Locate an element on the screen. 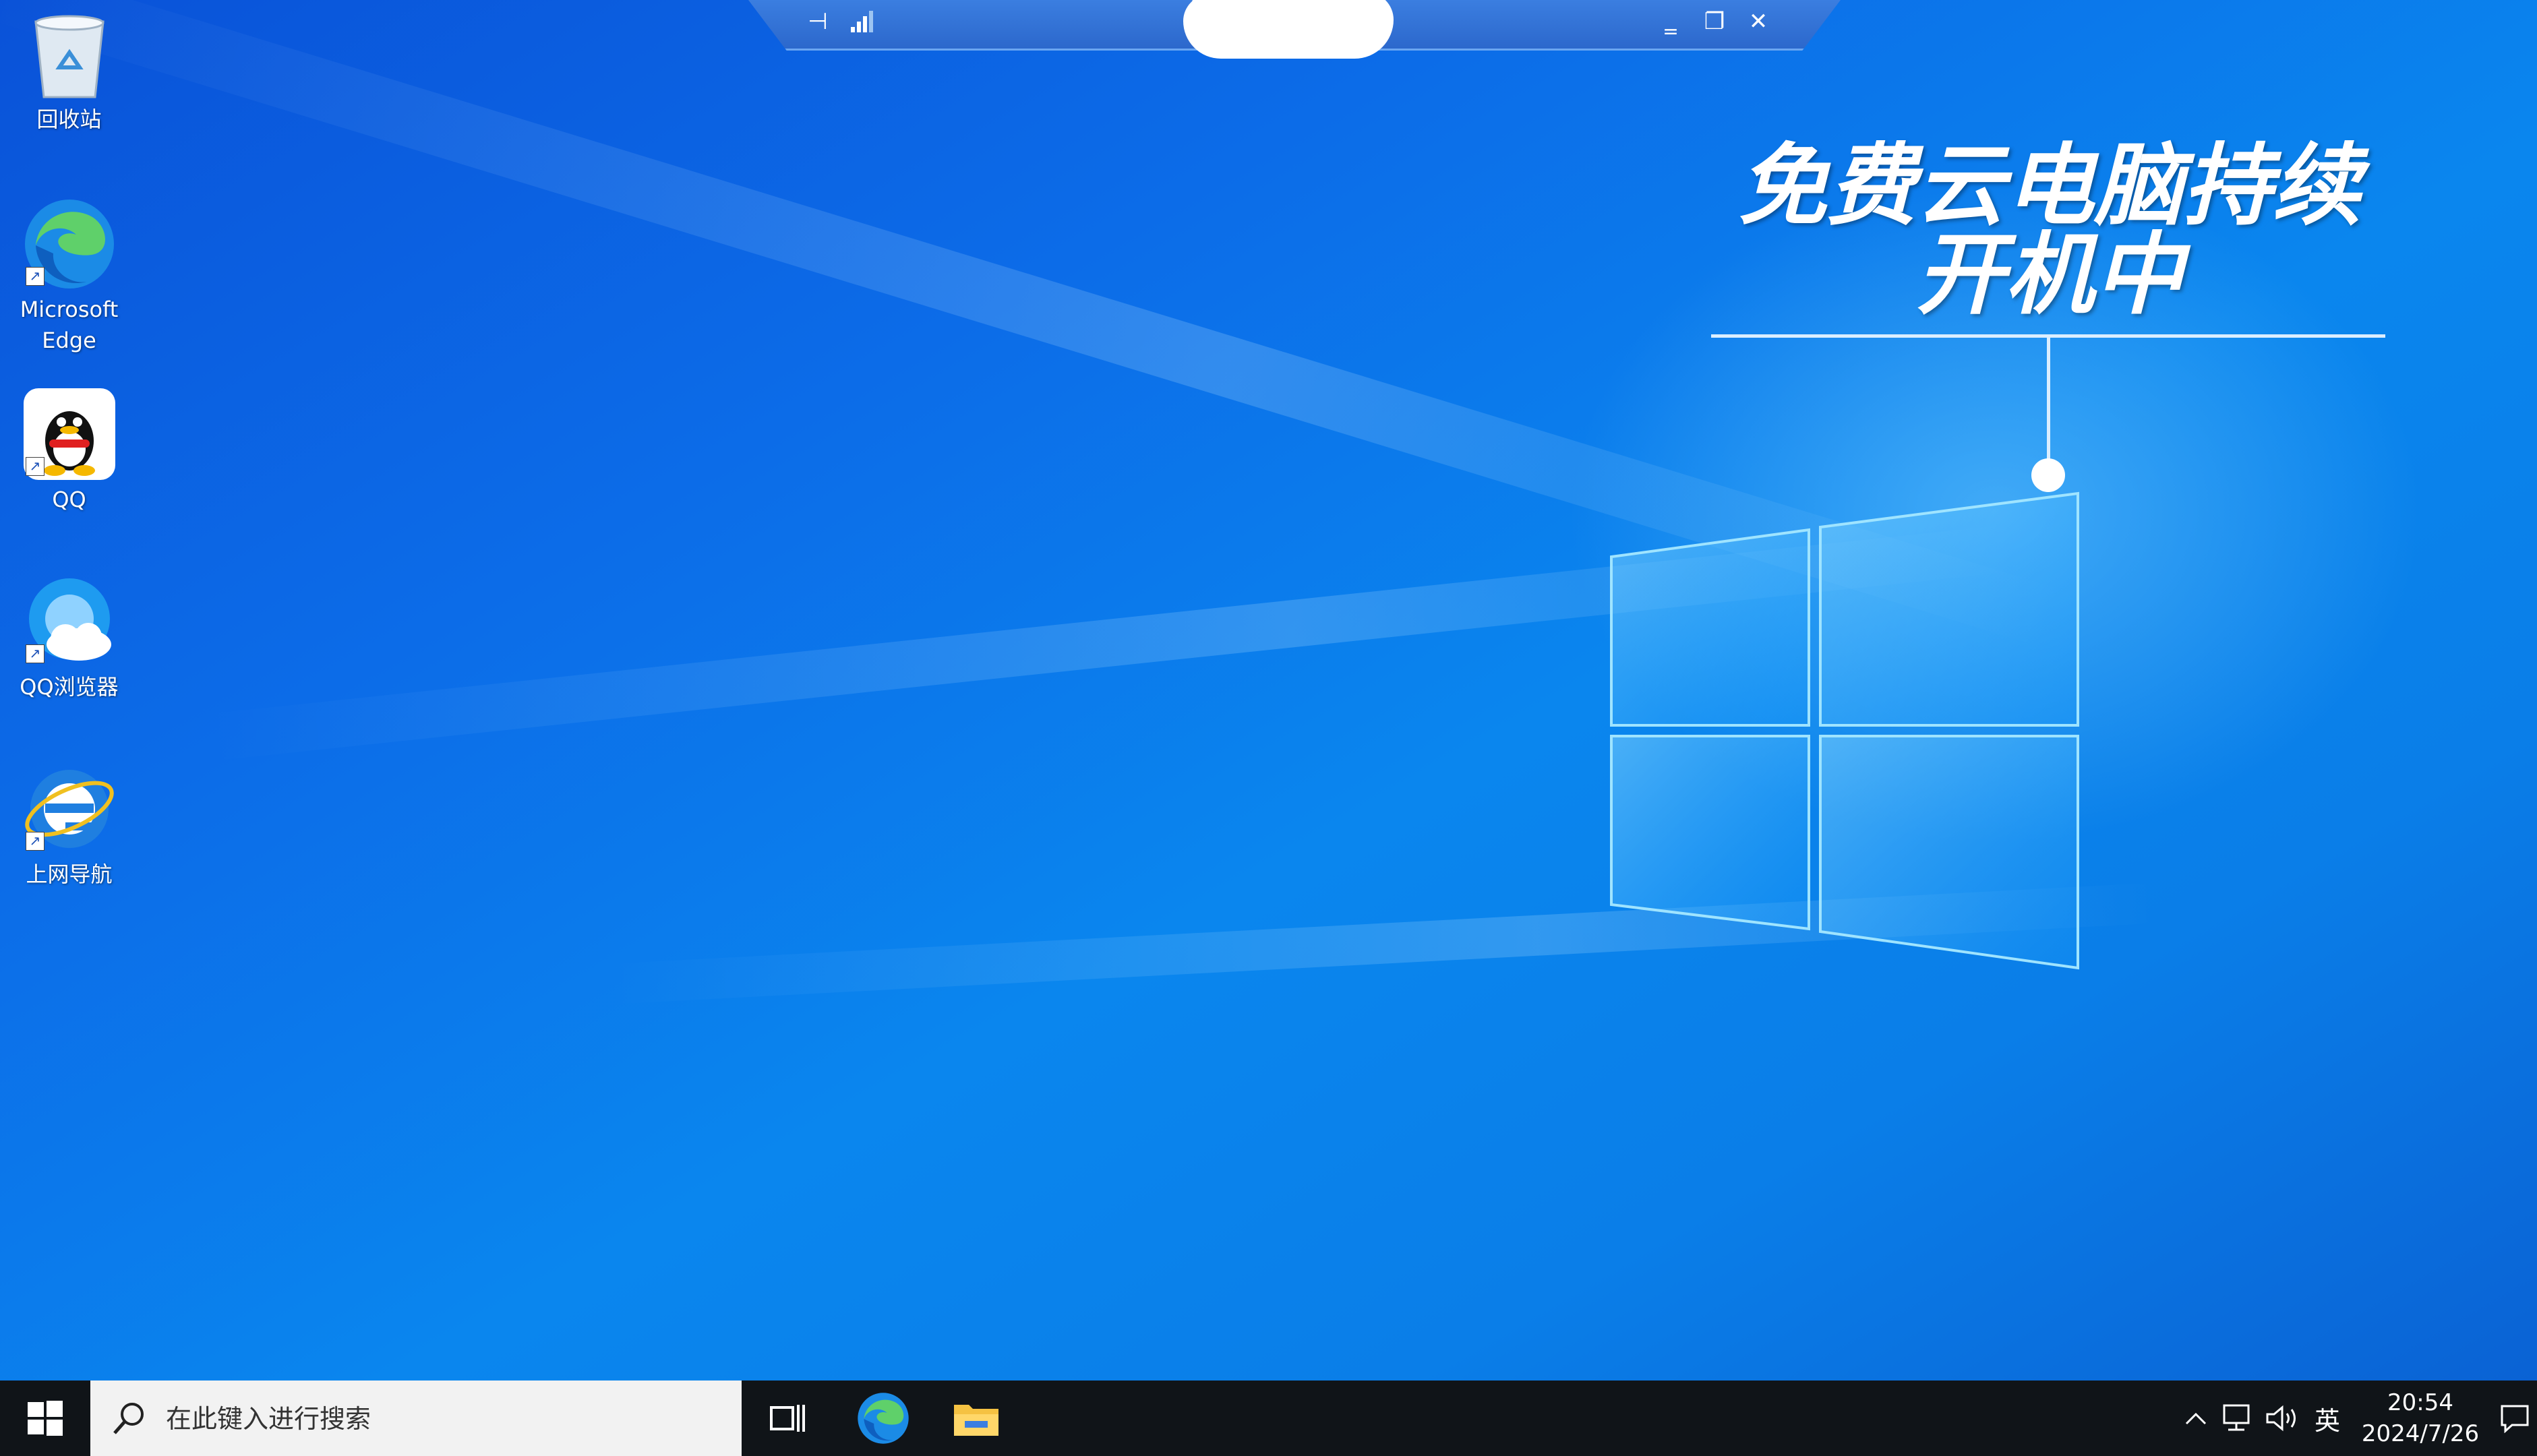  clock: 20:54 2024/7/26 is located at coordinates (2420, 1418).